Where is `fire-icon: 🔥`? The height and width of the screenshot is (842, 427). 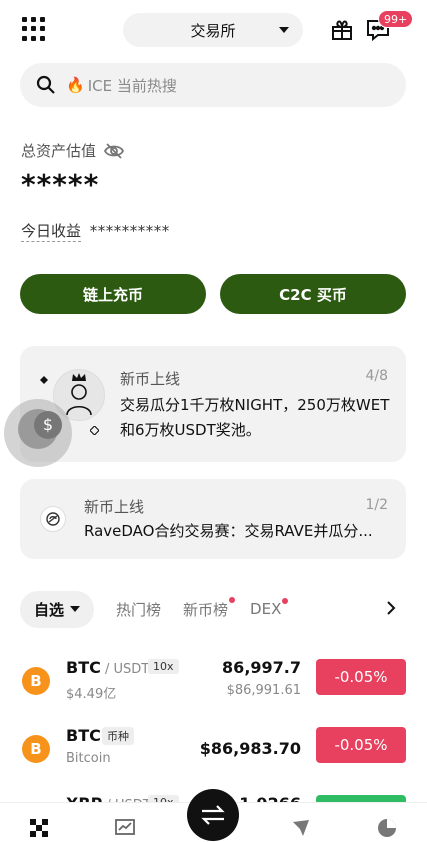 fire-icon: 🔥 is located at coordinates (75, 85).